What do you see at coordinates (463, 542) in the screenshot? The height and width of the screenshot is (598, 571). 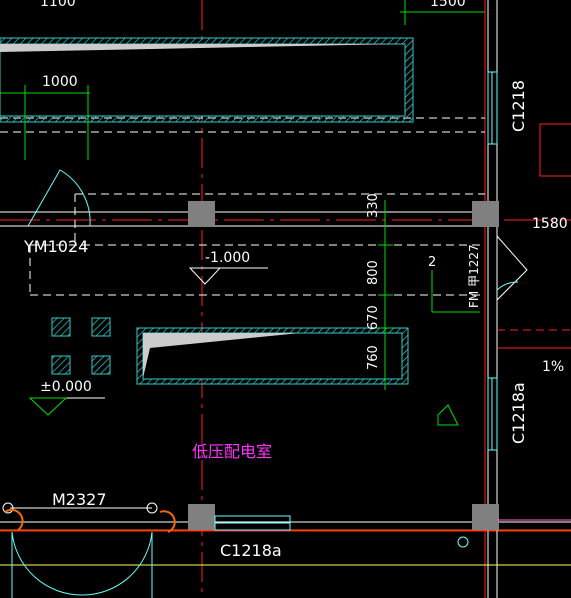 I see `marker-circle` at bounding box center [463, 542].